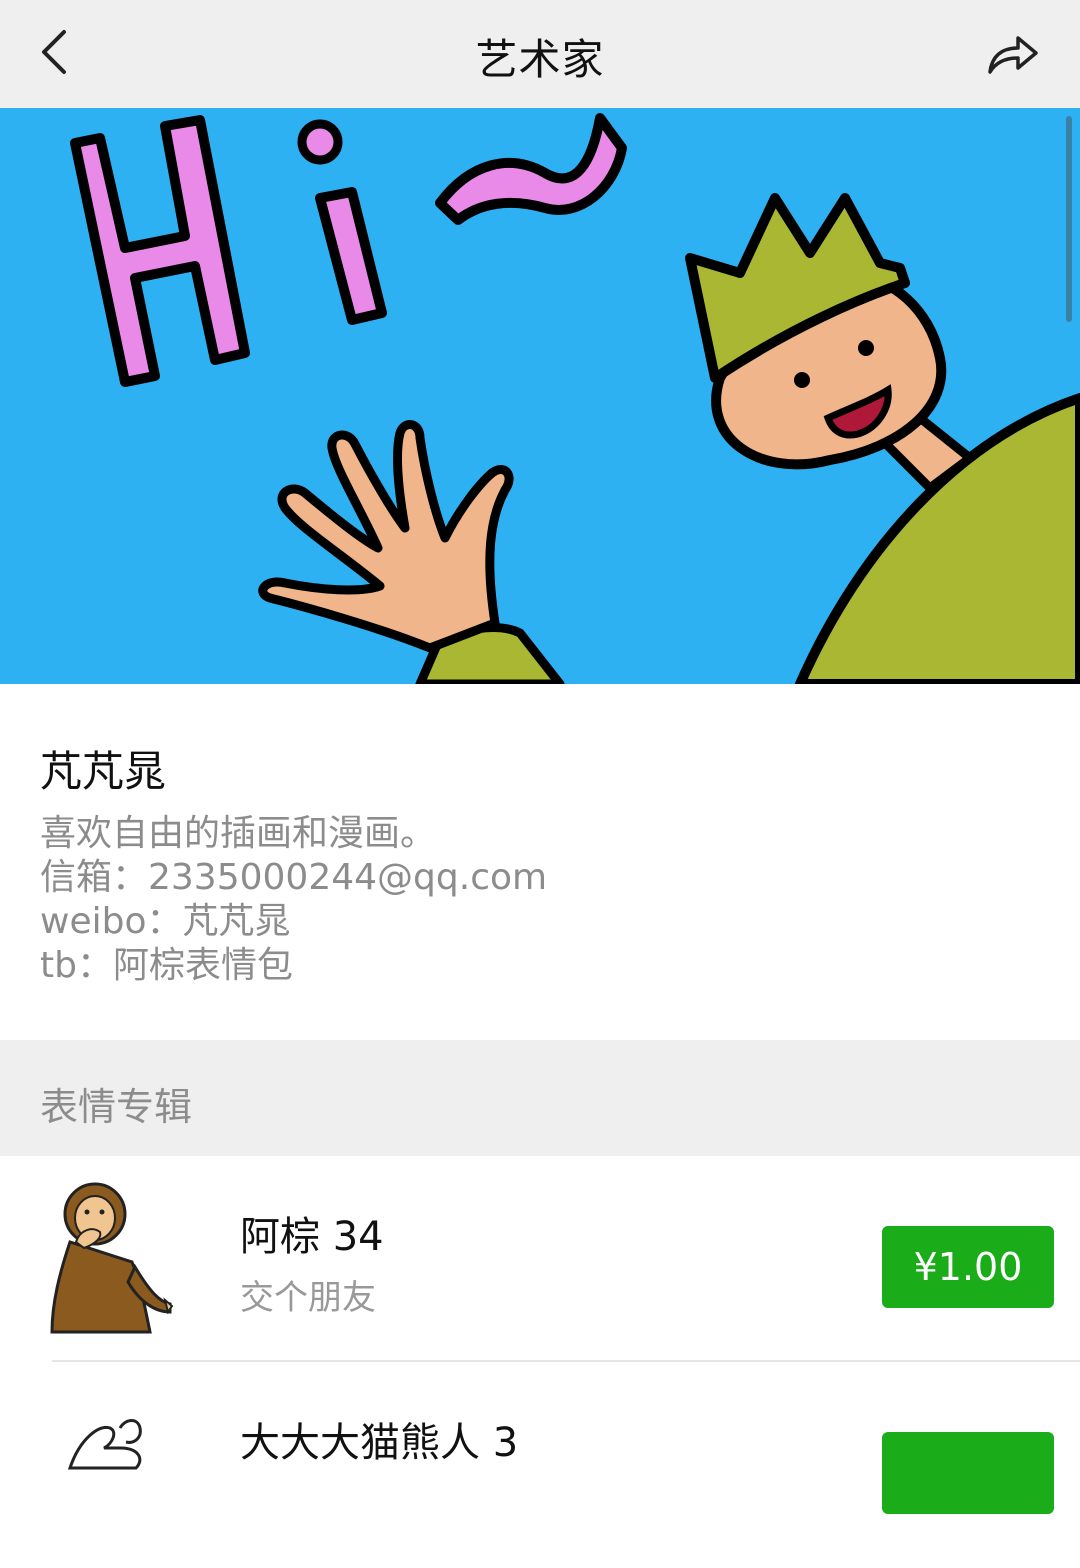  Describe the element at coordinates (540, 59) in the screenshot. I see `page-title: 艺术家` at that location.